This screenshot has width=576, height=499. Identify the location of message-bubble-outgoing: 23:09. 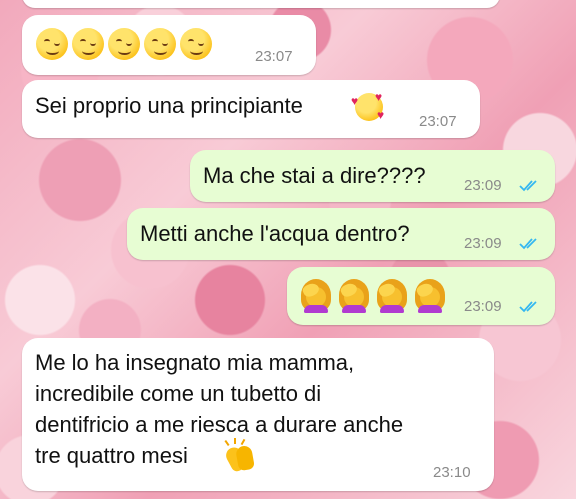
(421, 296).